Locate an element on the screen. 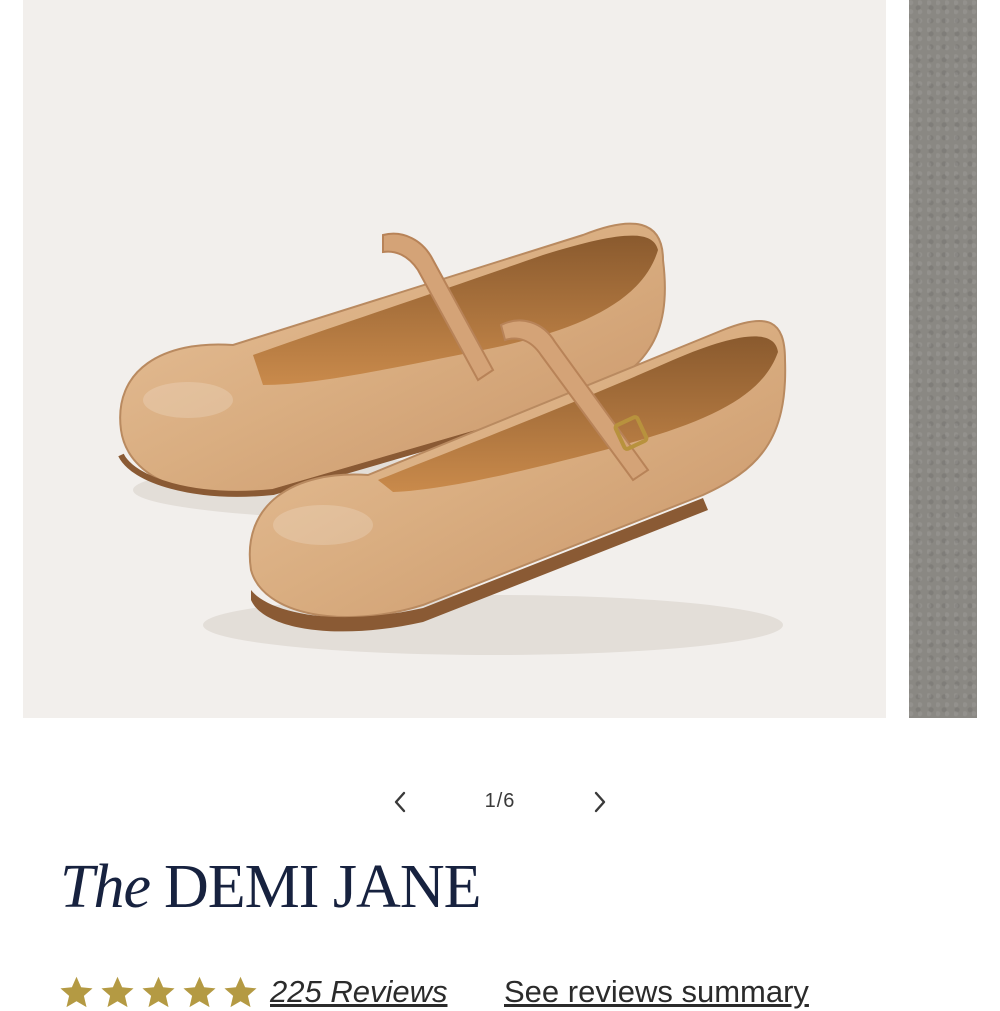 The width and height of the screenshot is (1000, 1011). gallery-pager: 1/6 is located at coordinates (500, 802).